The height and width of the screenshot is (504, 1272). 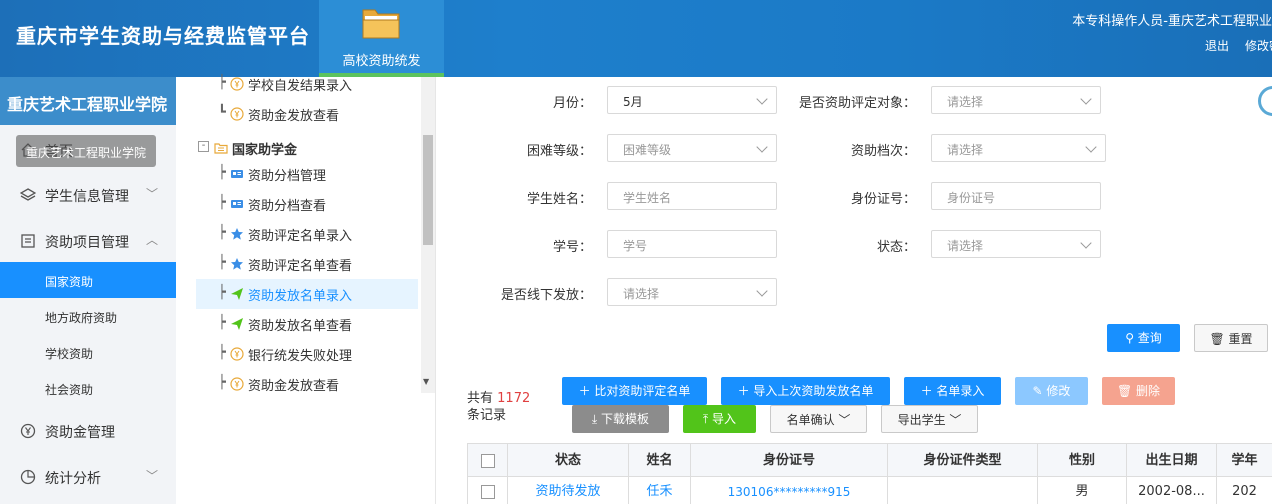 I want to click on grade-select: 请选择, so click(x=1018, y=148).